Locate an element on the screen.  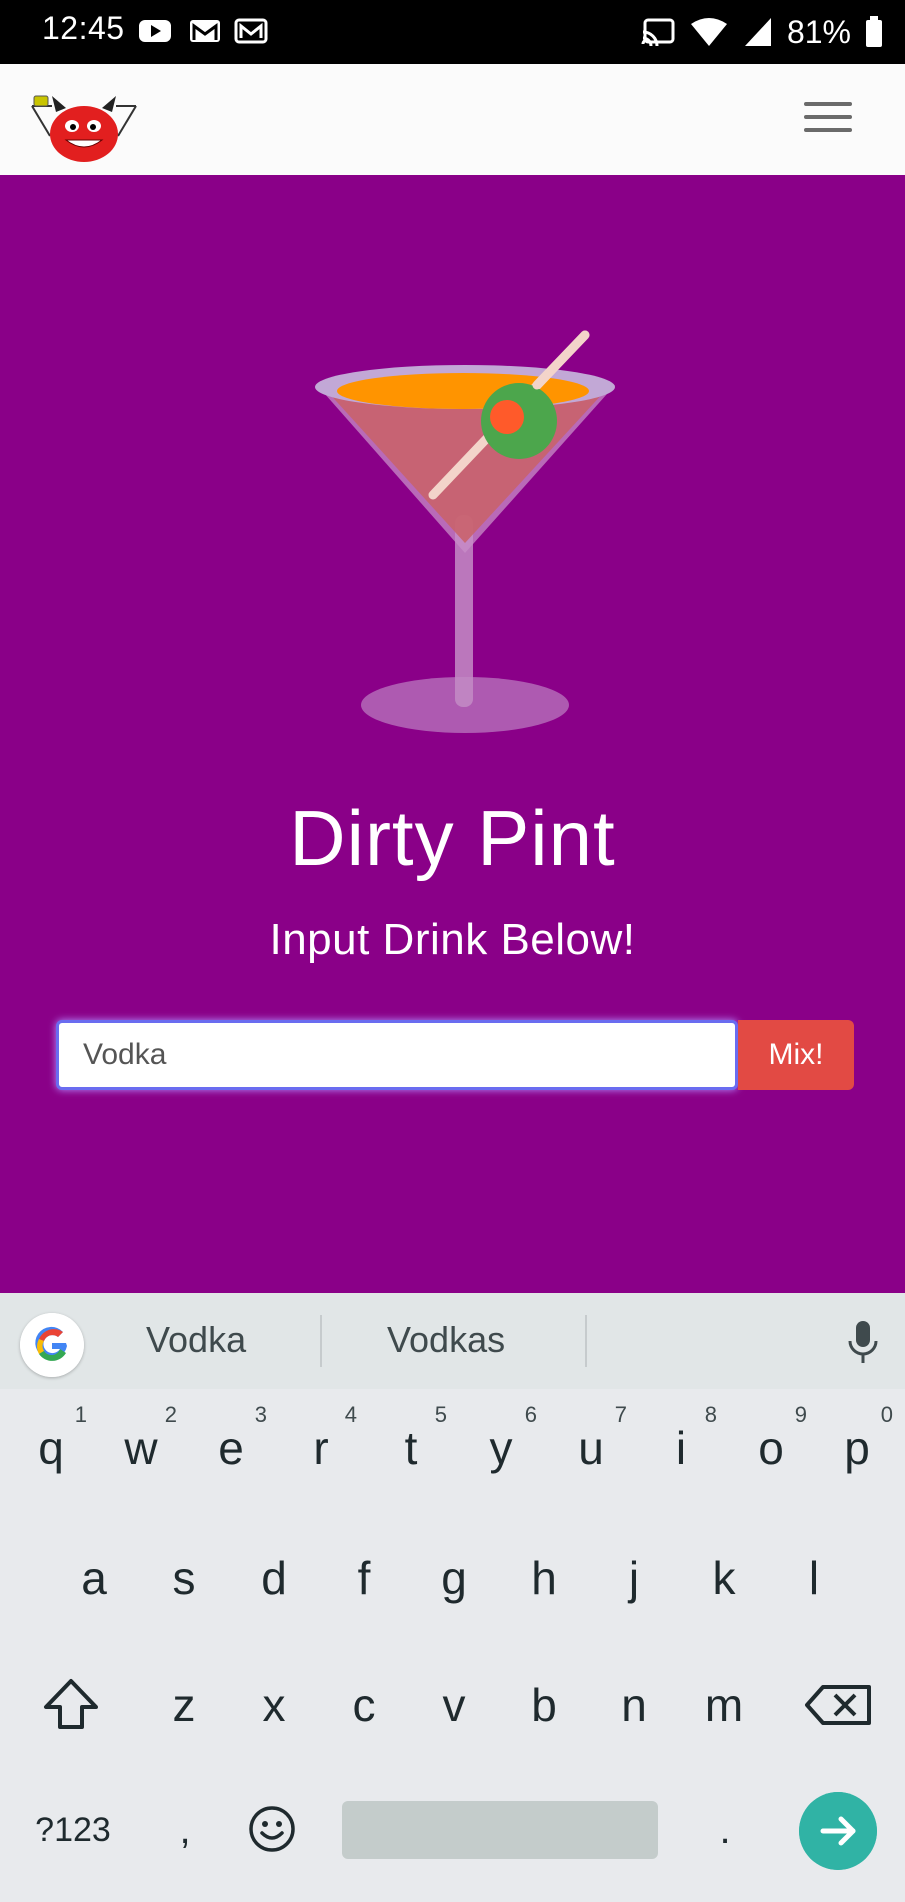
key-i: 8i is located at coordinates (681, 1448).